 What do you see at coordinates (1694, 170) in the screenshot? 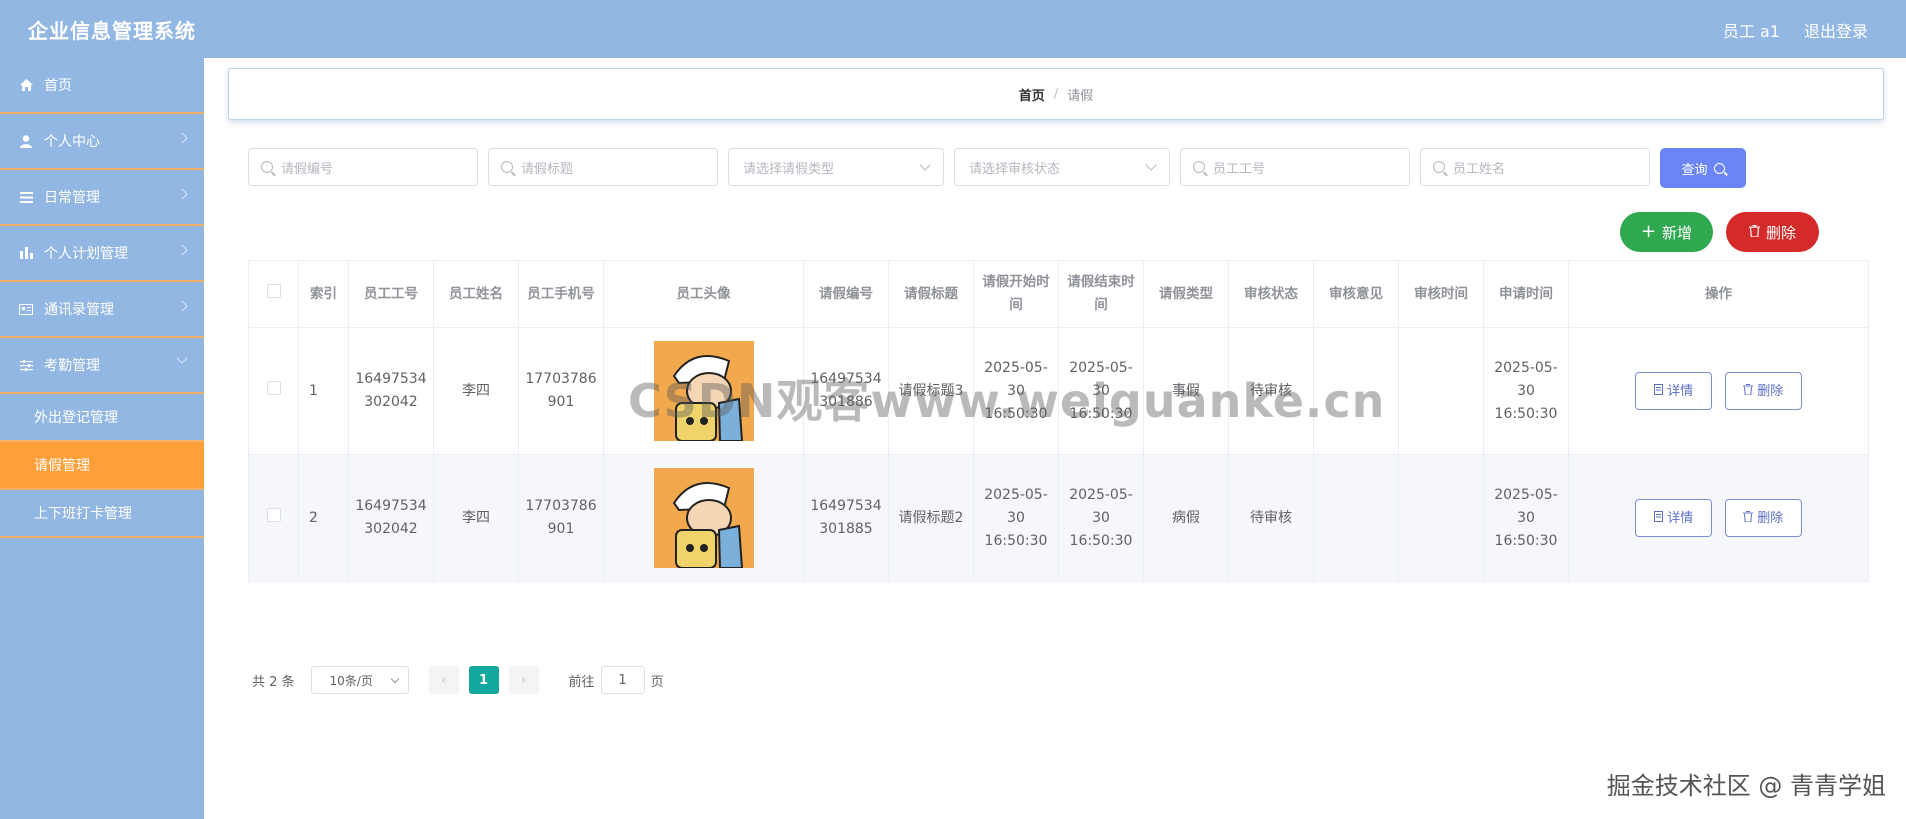
I see `query-button-label: 查询` at bounding box center [1694, 170].